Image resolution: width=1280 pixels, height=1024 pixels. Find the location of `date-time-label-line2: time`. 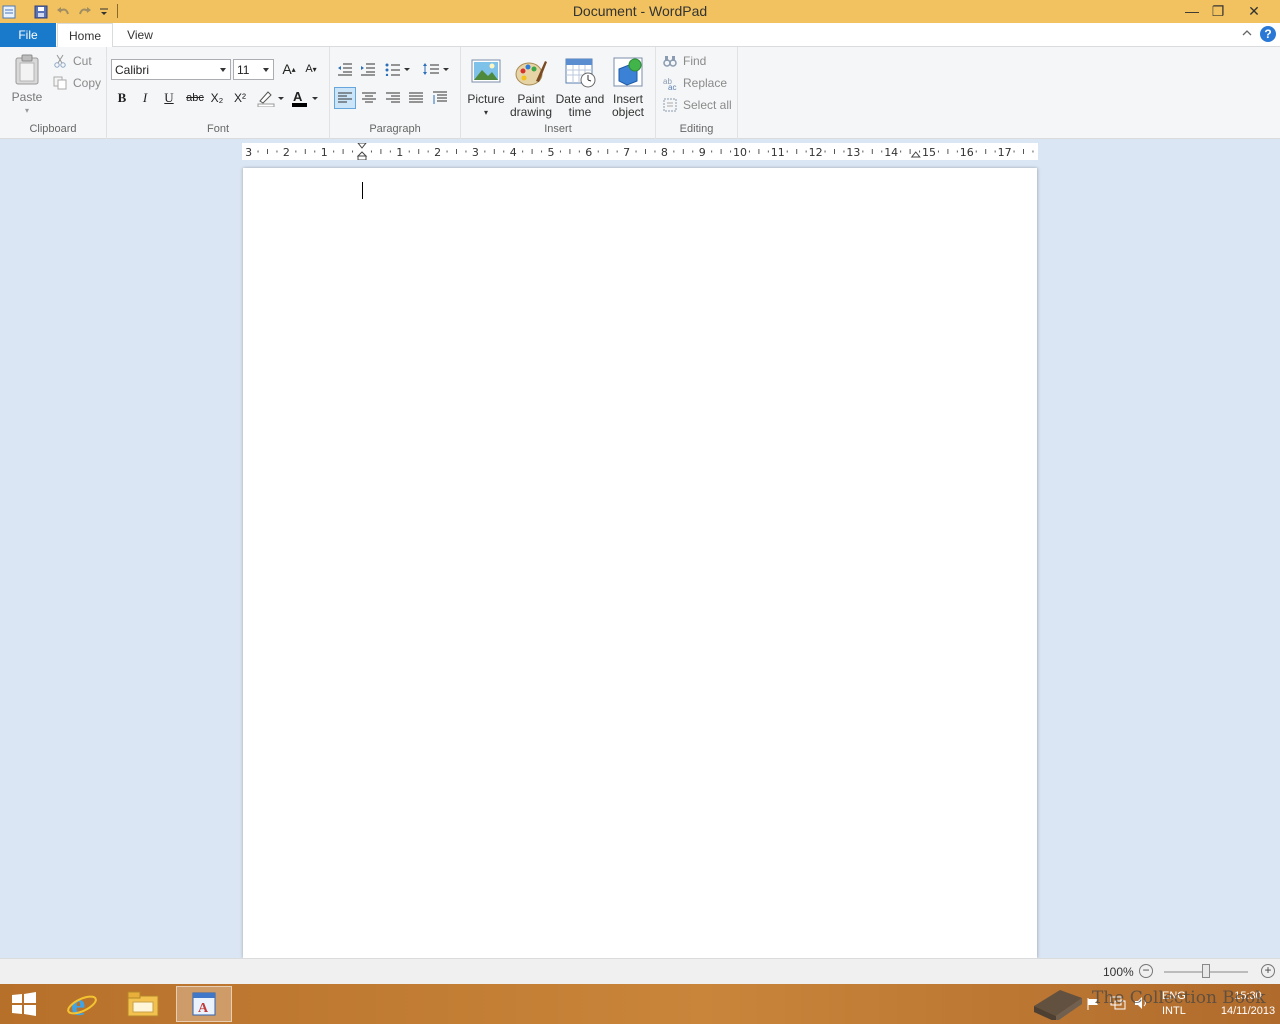

date-time-label-line2: time is located at coordinates (580, 112).